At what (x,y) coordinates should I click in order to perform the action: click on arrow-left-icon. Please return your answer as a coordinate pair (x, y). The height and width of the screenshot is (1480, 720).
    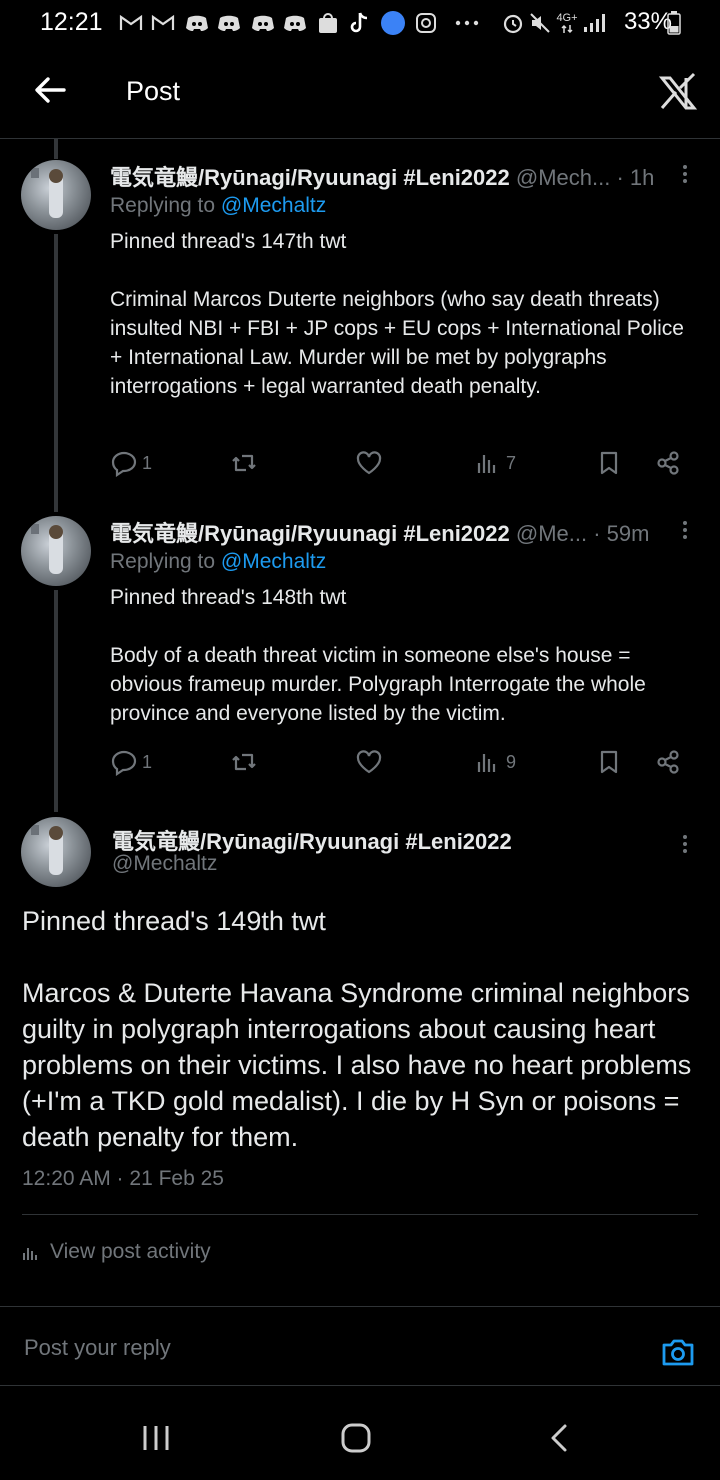
    Looking at the image, I should click on (50, 90).